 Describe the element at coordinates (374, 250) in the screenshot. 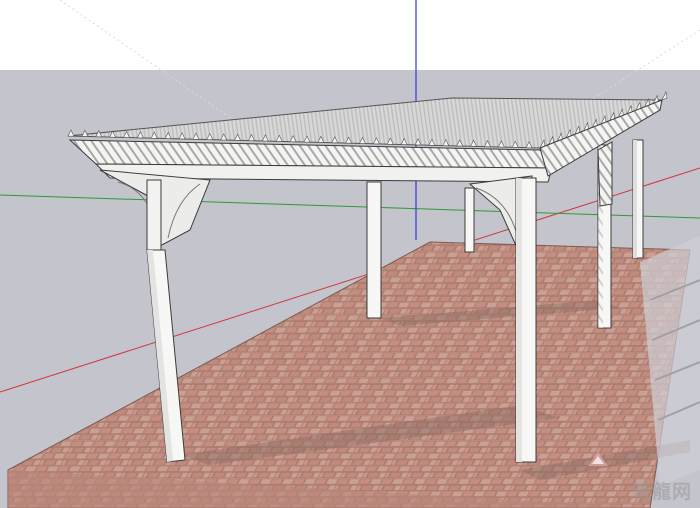

I see `post-middle-left` at that location.